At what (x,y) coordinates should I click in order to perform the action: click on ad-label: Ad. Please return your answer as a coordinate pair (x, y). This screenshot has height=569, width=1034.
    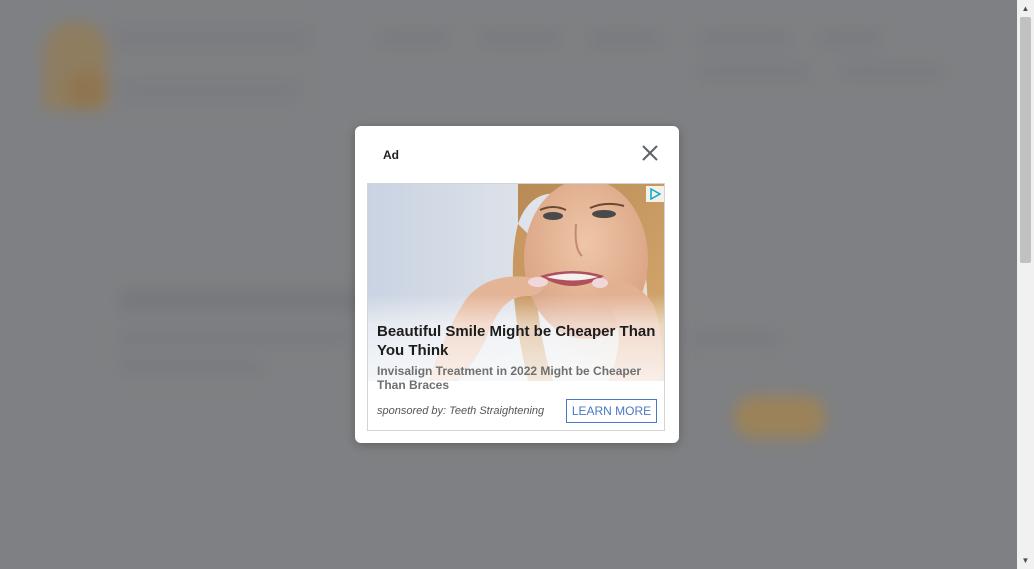
    Looking at the image, I should click on (391, 155).